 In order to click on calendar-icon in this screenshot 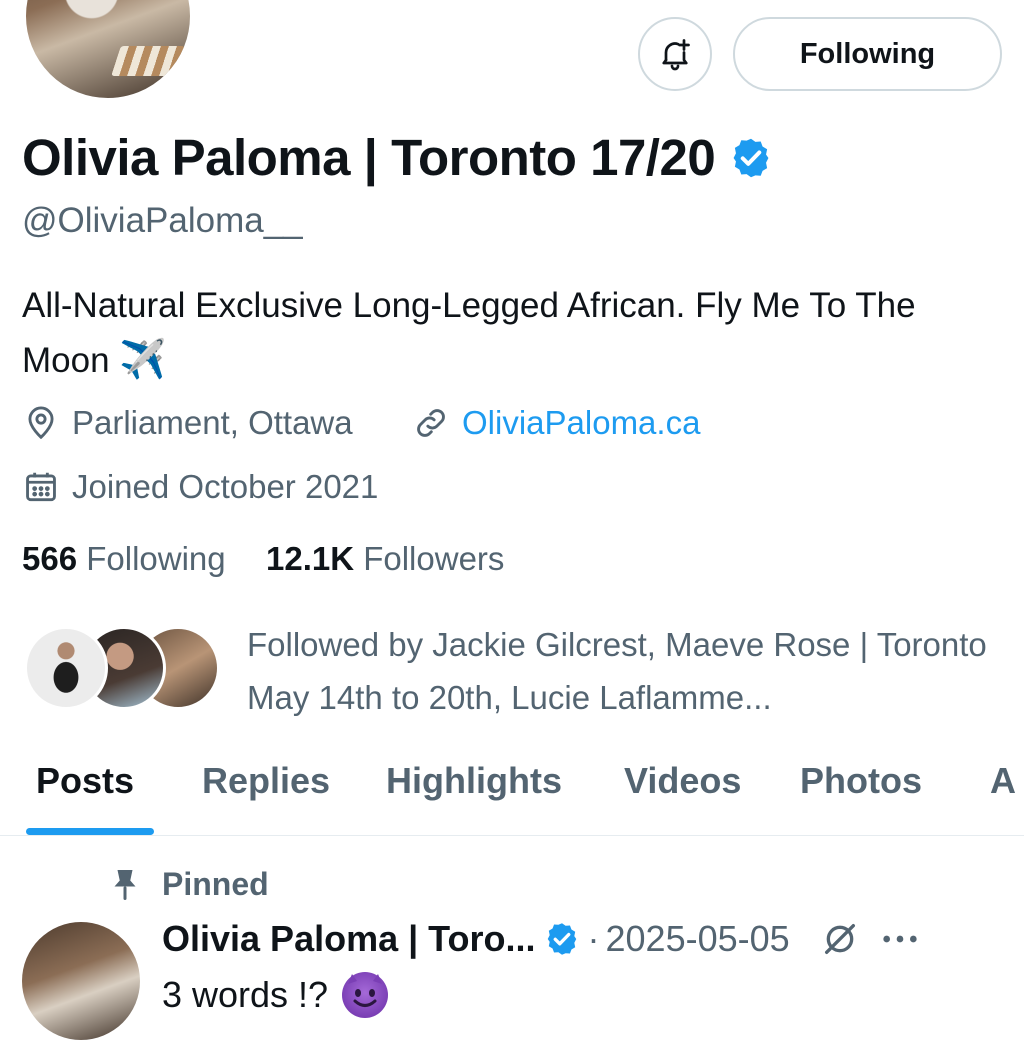, I will do `click(41, 487)`.